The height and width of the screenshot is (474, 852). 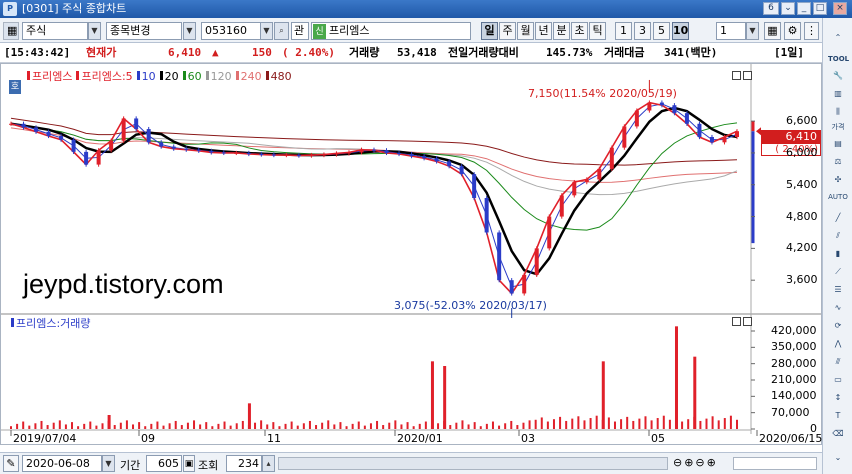 I want to click on period-tab-1: 주, so click(x=507, y=31).